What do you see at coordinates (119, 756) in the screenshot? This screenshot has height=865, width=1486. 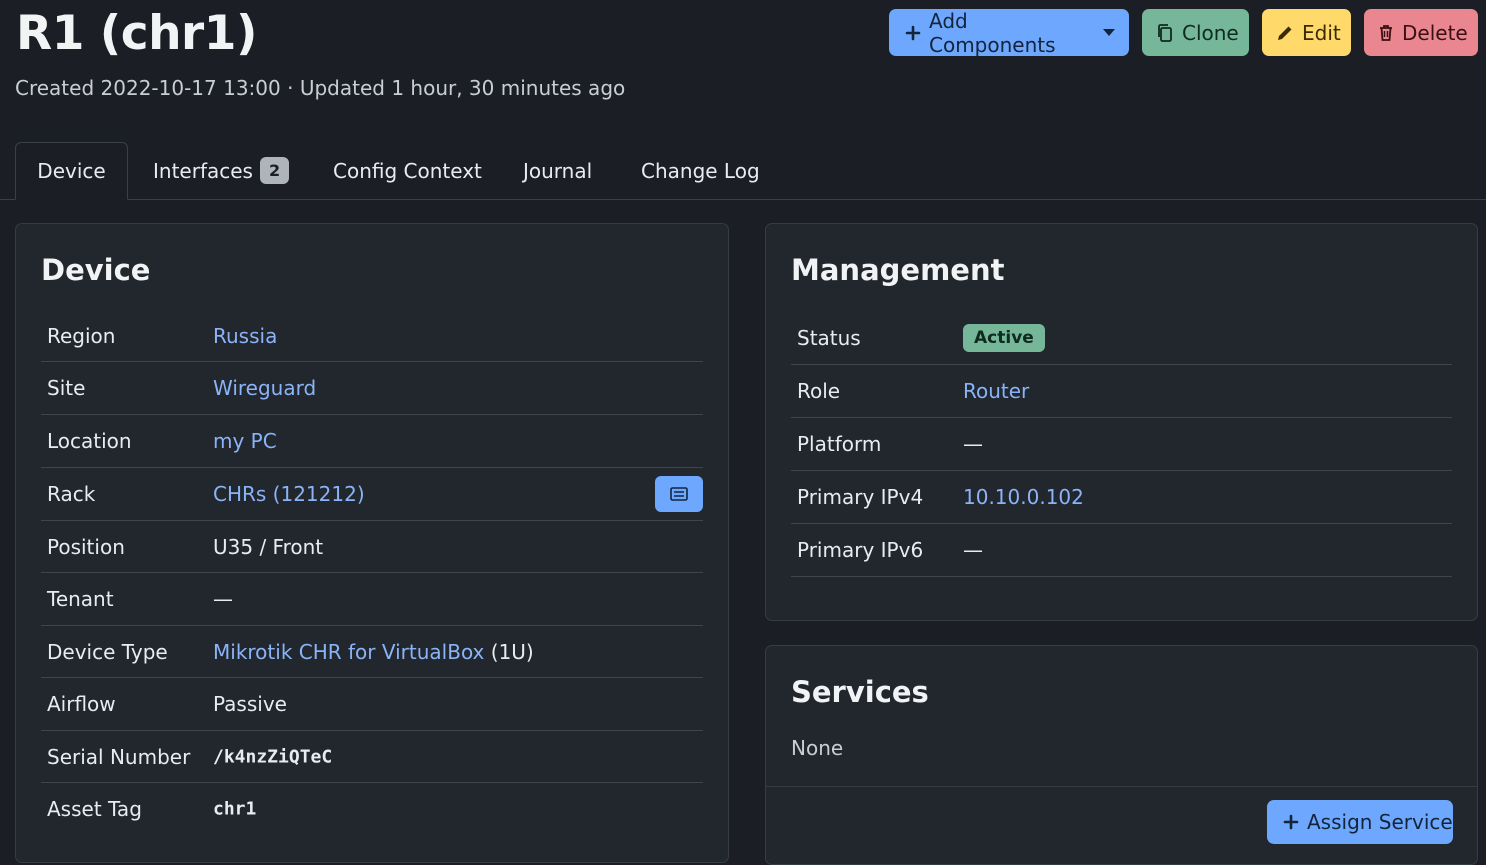 I see `attr-label: Serial Number` at bounding box center [119, 756].